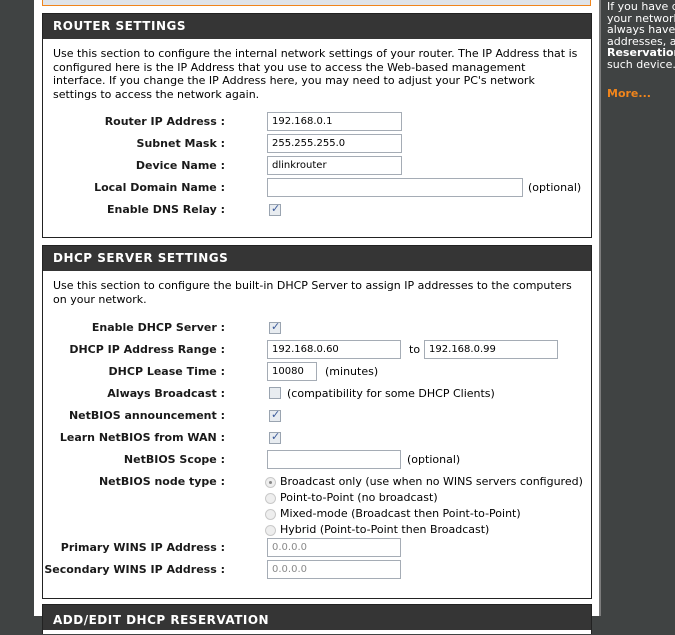 The height and width of the screenshot is (635, 675). I want to click on top-button-bar, so click(316, 3).